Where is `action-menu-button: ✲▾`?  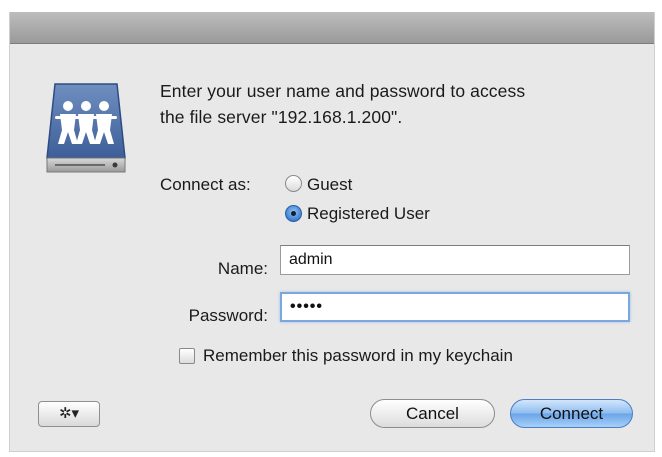
action-menu-button: ✲▾ is located at coordinates (69, 414).